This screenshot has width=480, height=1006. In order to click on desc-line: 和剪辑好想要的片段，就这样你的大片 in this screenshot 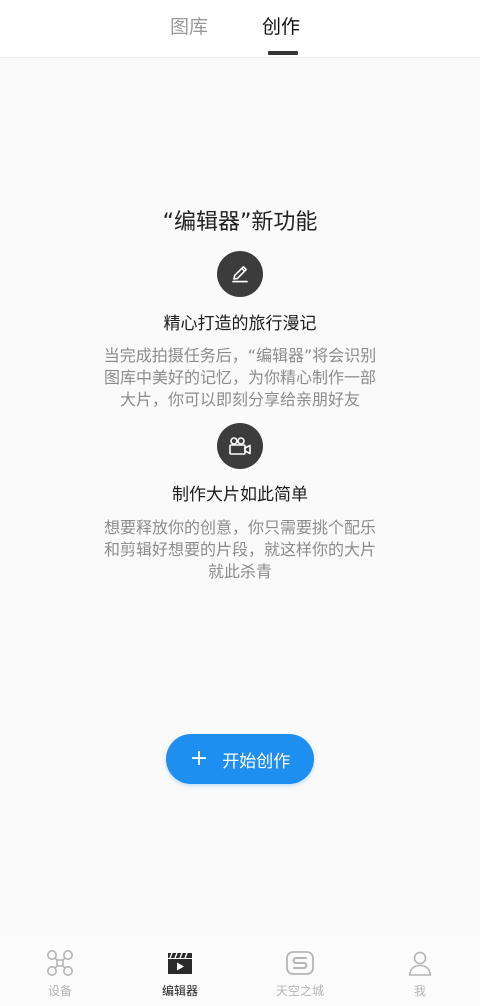, I will do `click(239, 549)`.